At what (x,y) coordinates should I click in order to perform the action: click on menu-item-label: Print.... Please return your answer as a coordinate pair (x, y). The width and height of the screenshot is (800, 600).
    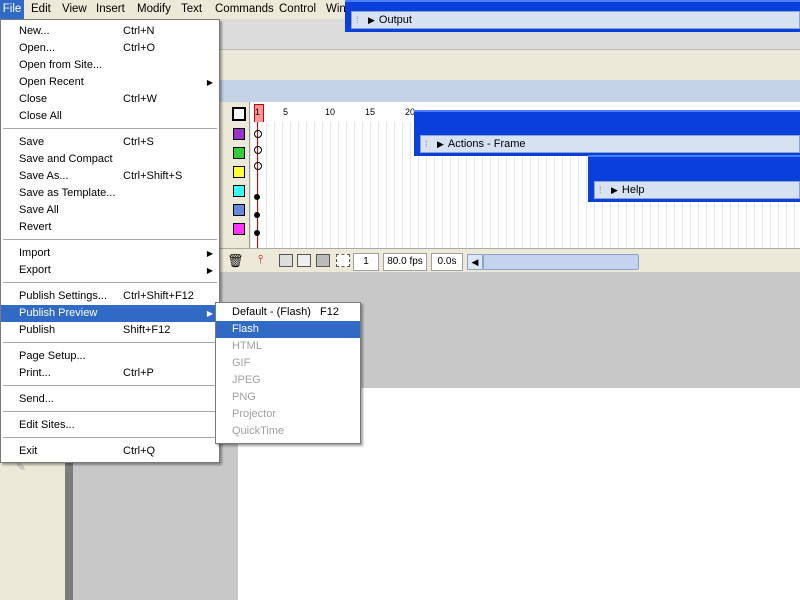
    Looking at the image, I should click on (35, 373).